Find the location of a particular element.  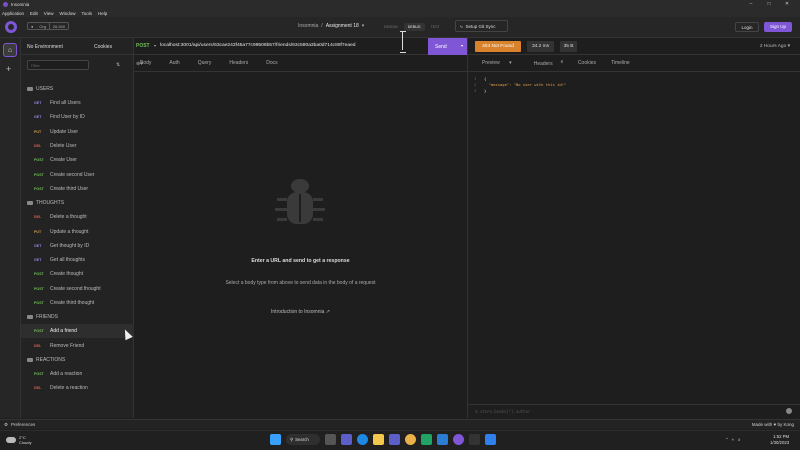

intro-link: Introduction to Insomnia ↗ is located at coordinates (300, 312).